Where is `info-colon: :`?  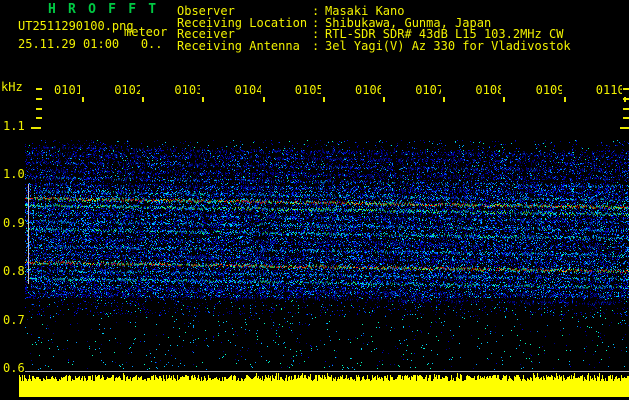
info-colon: : is located at coordinates (316, 45).